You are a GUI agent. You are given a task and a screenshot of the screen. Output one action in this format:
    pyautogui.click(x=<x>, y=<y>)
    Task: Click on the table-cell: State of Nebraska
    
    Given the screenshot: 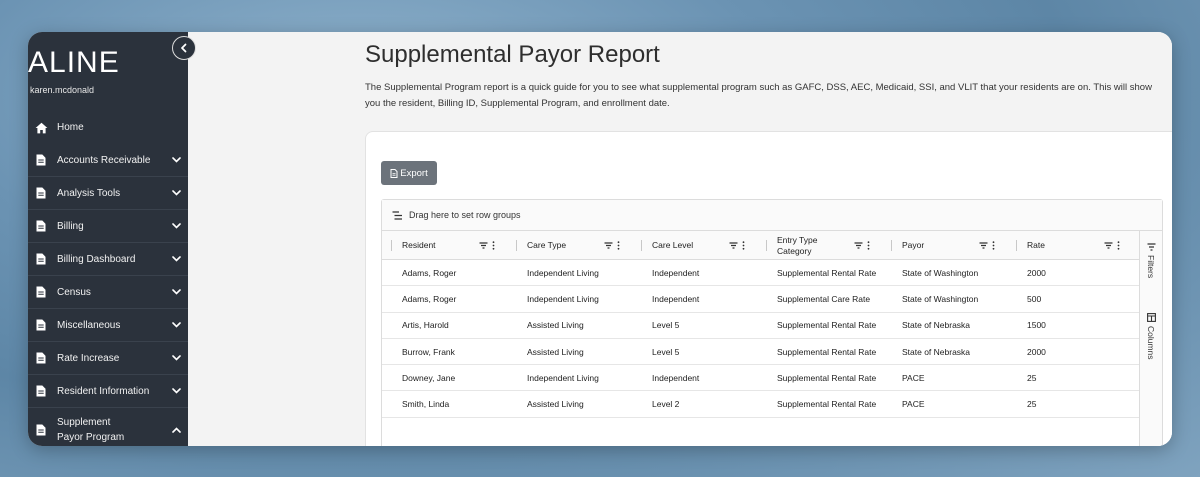 What is the action you would take?
    pyautogui.click(x=936, y=351)
    